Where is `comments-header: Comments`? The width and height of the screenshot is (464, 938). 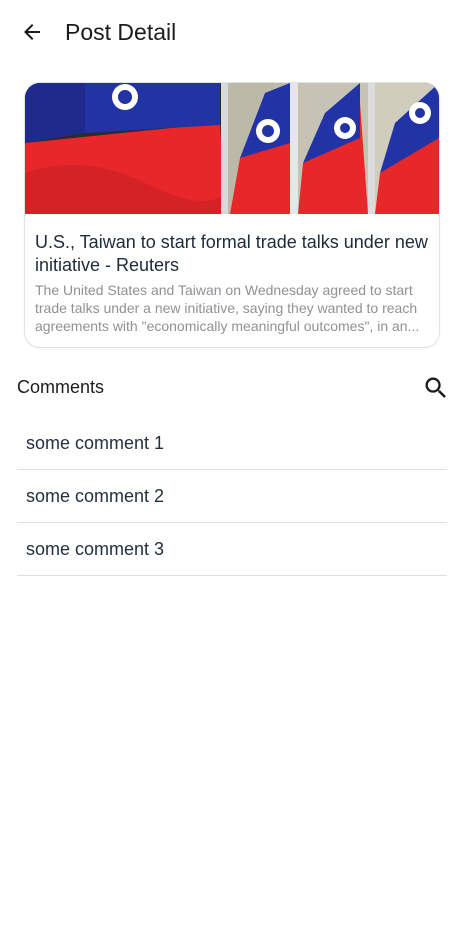
comments-header: Comments is located at coordinates (61, 387).